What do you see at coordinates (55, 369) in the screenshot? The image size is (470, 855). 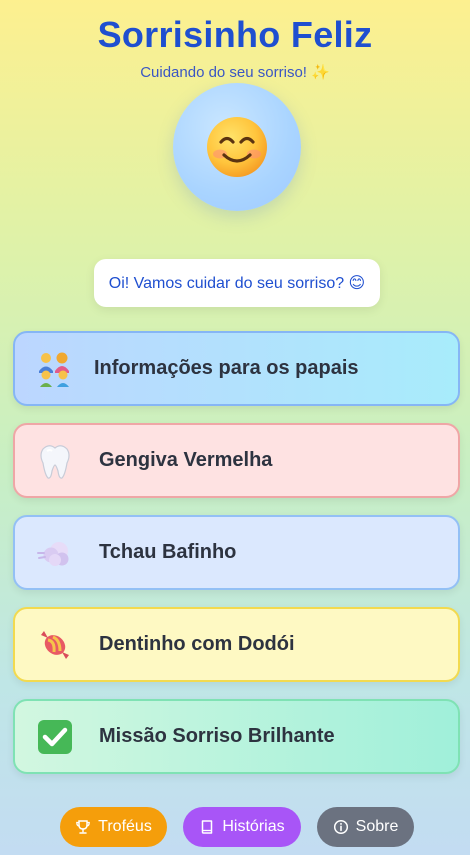 I see `family-icon` at bounding box center [55, 369].